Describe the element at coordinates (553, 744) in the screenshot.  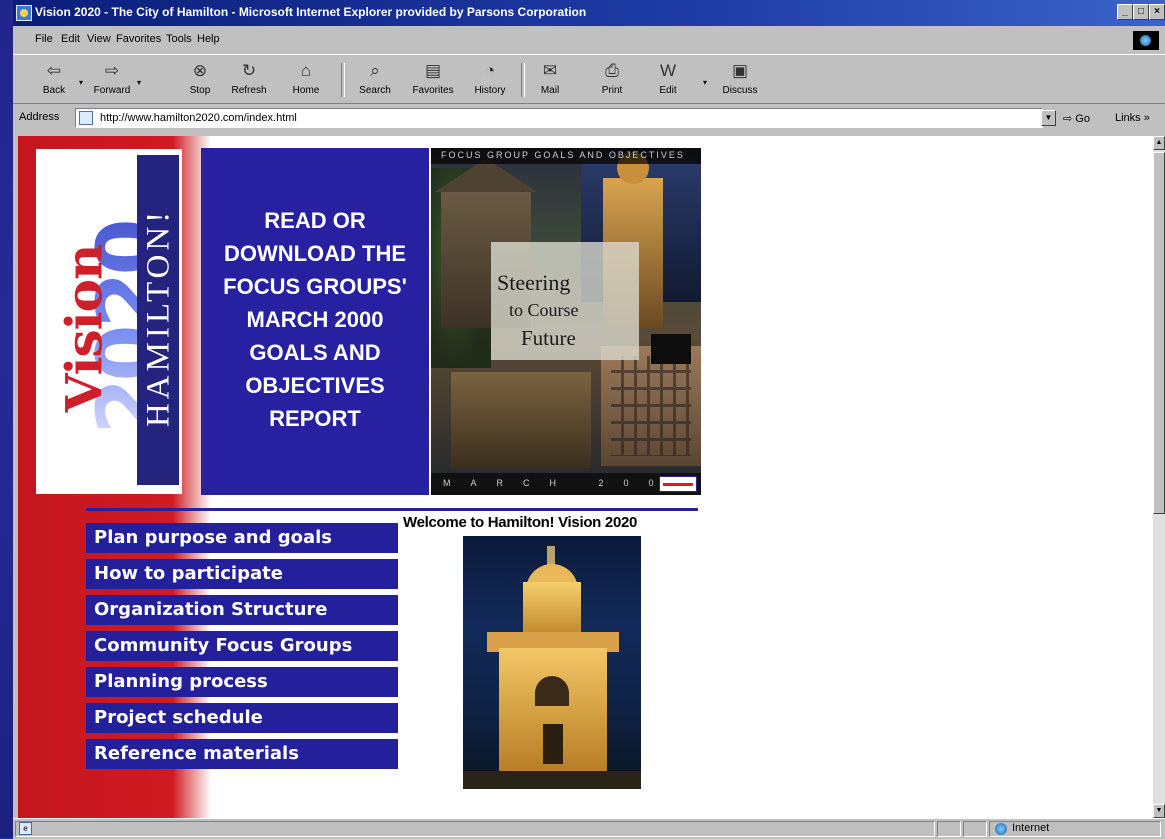
I see `photo-door` at that location.